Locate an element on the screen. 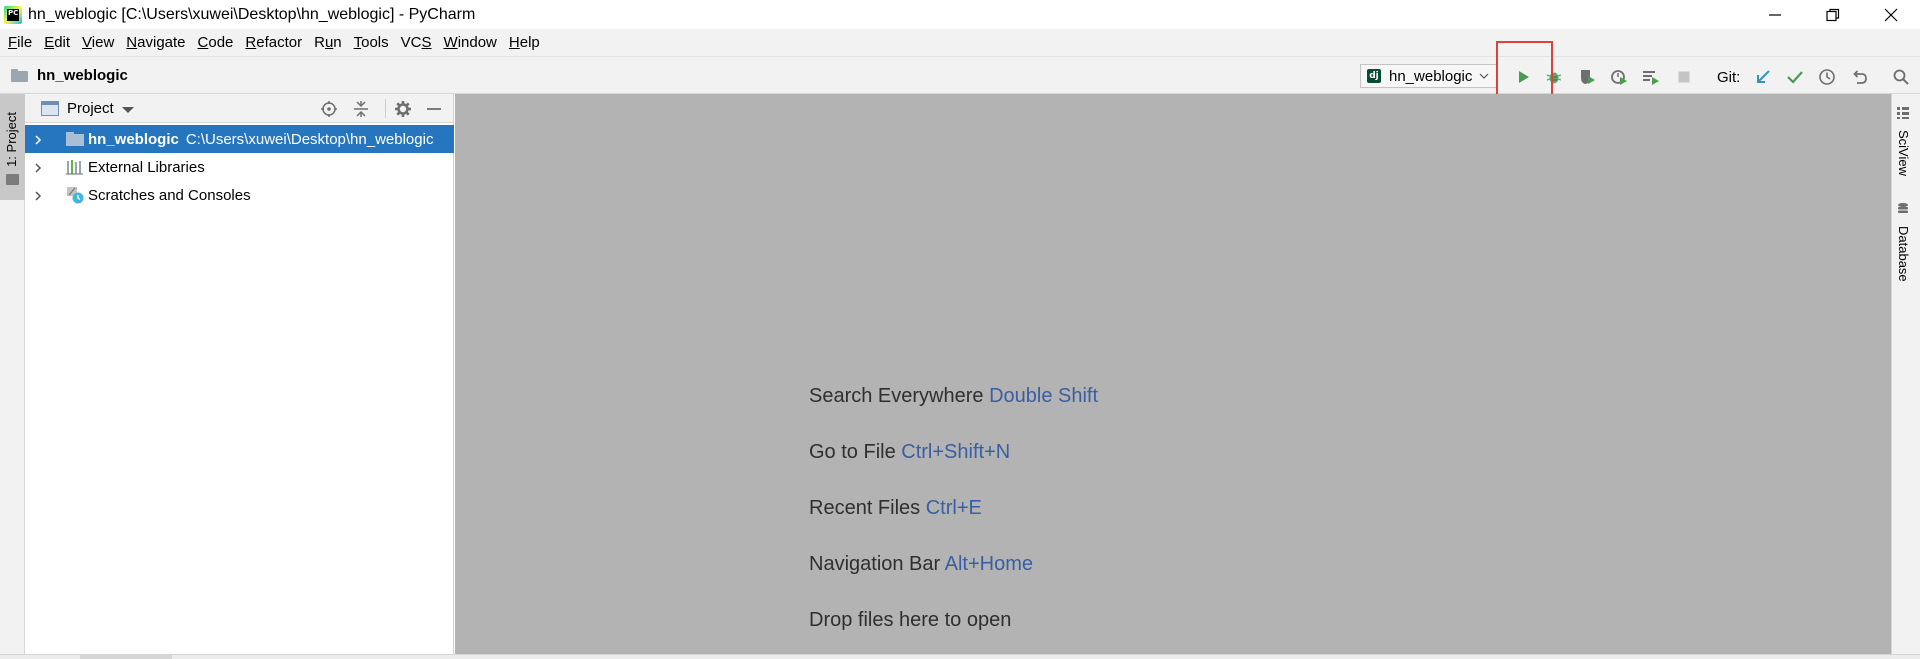 Image resolution: width=1920 pixels, height=659 pixels. clock-icon is located at coordinates (1827, 77).